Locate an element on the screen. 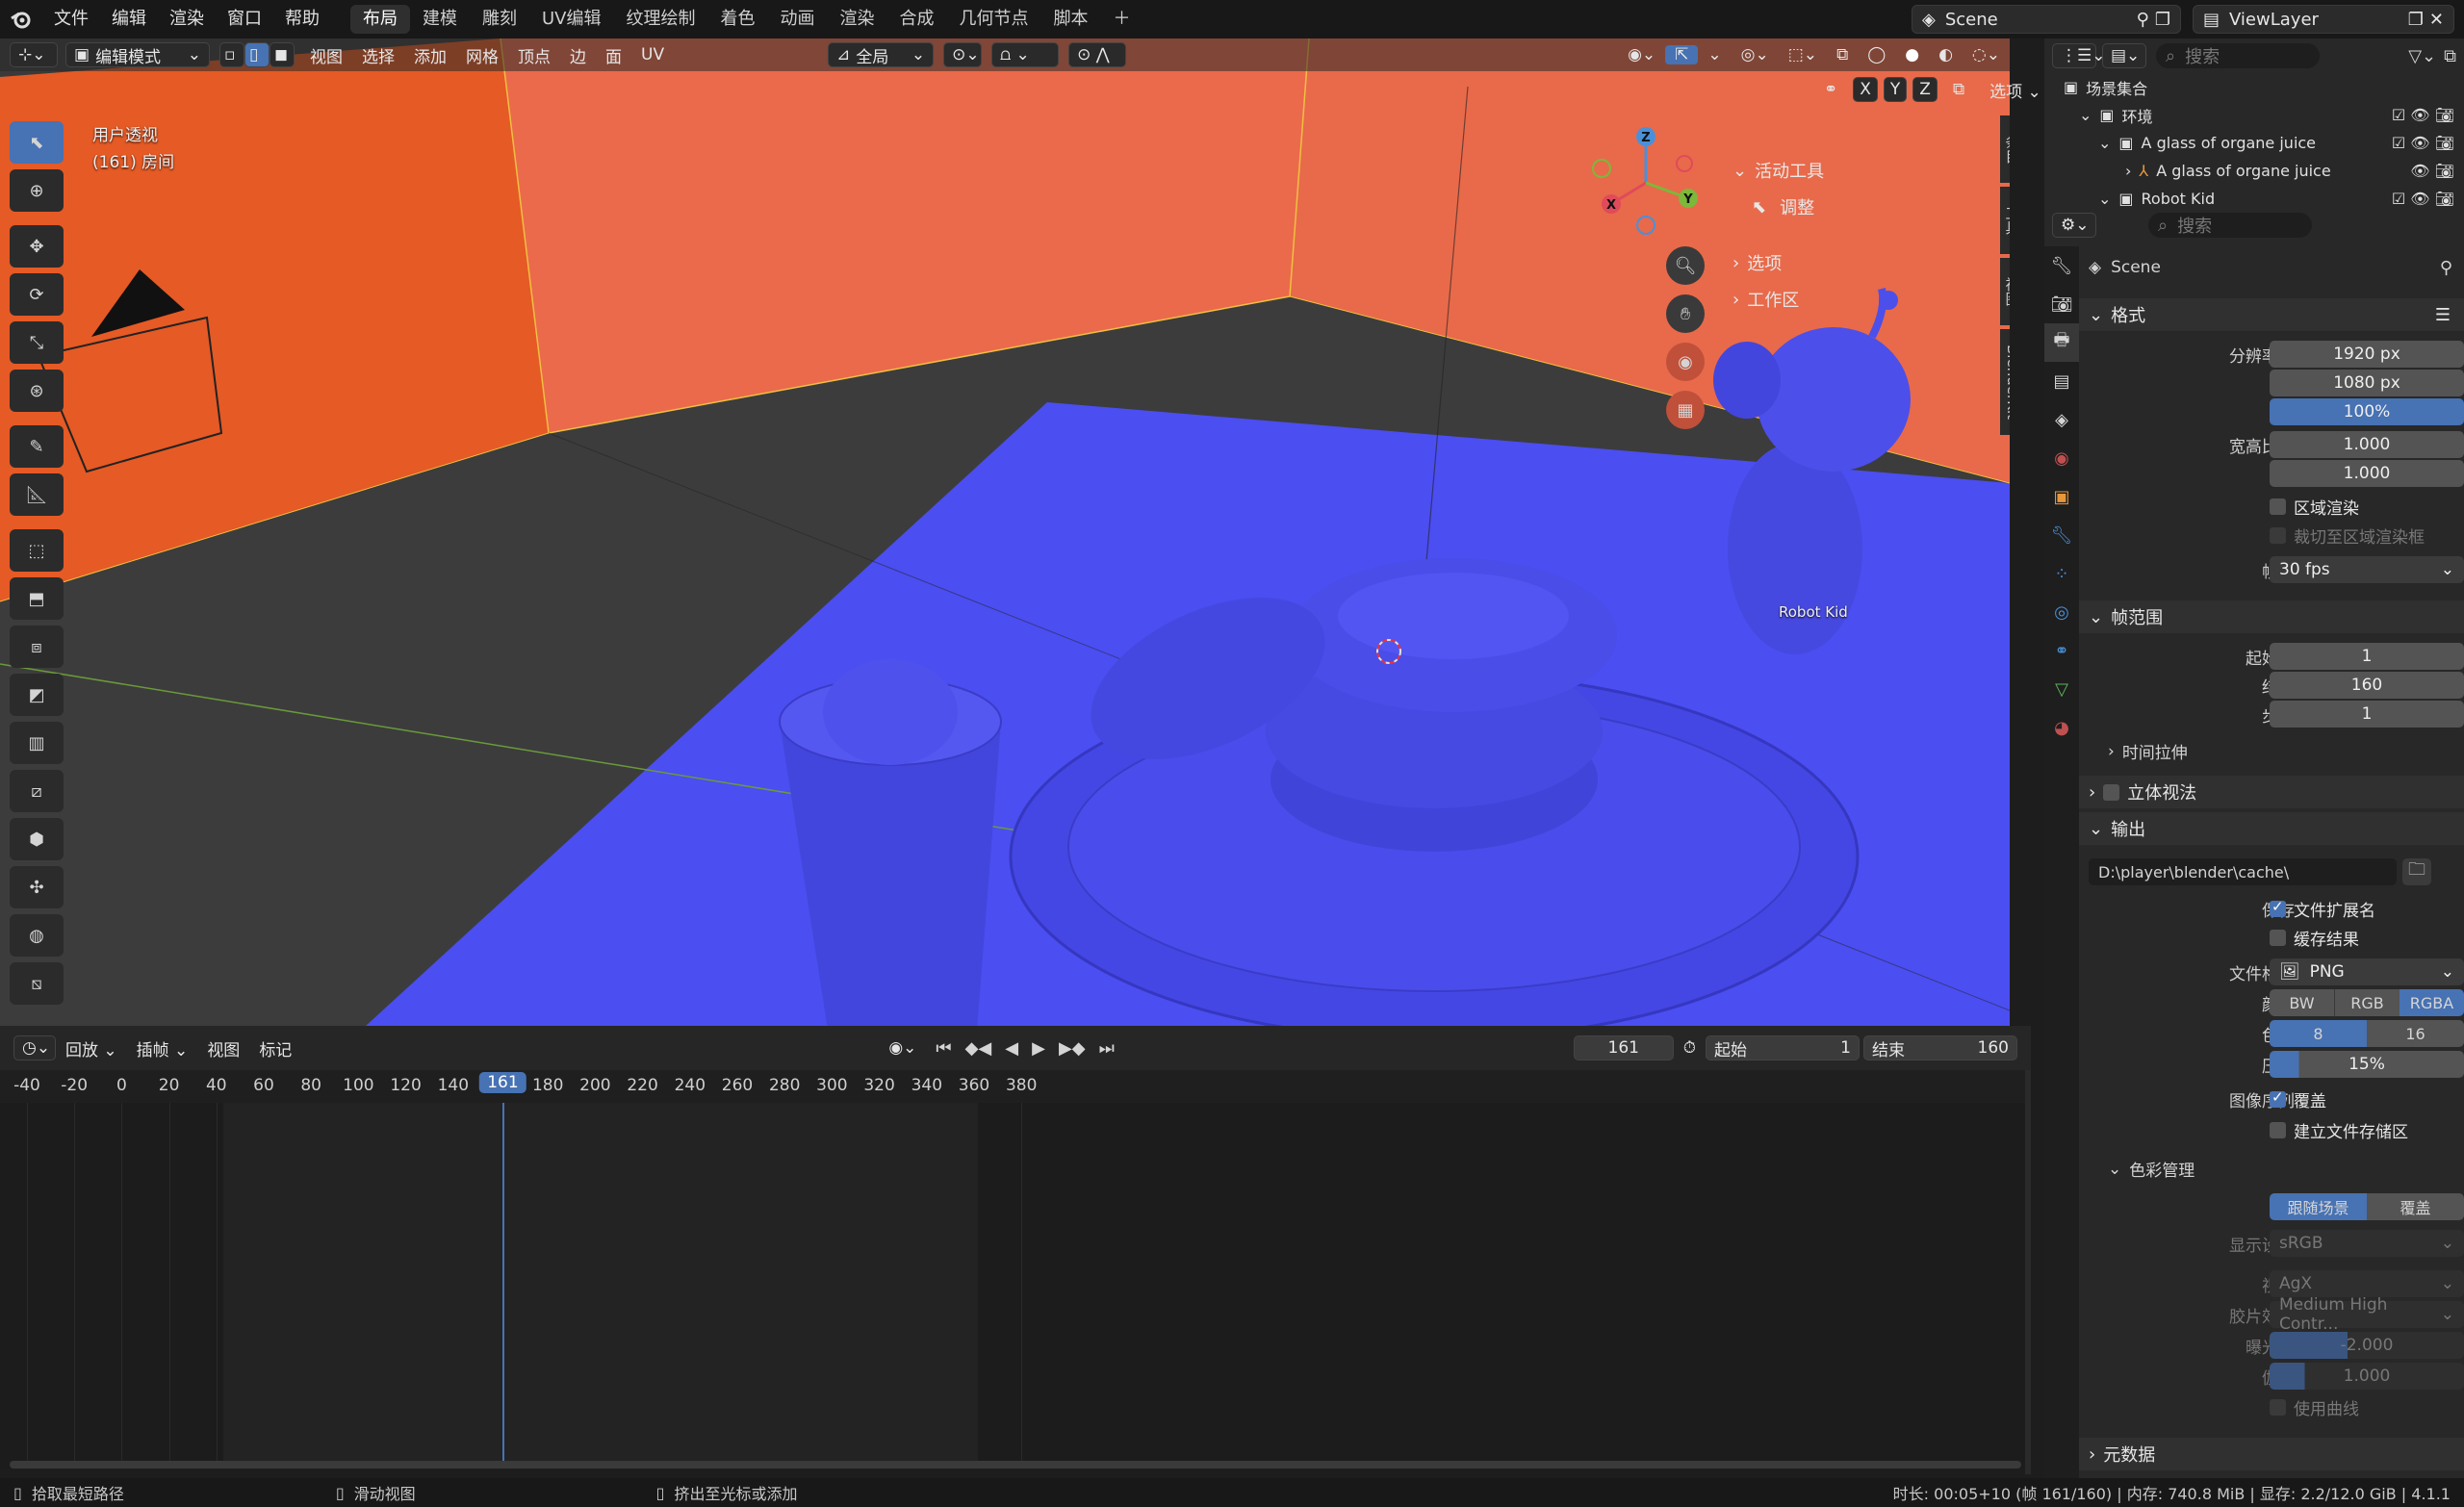 The image size is (2464, 1507). jump-end-icon: ⏭ is located at coordinates (1107, 1048).